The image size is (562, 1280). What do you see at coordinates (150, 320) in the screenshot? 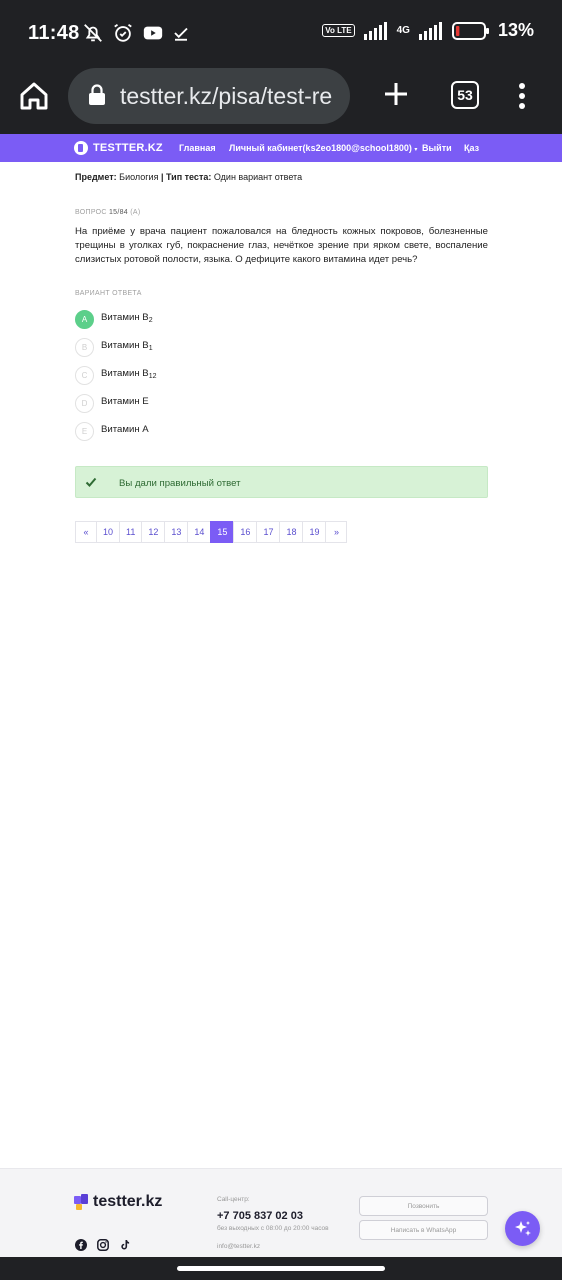
I see `option-subscript: 2` at bounding box center [150, 320].